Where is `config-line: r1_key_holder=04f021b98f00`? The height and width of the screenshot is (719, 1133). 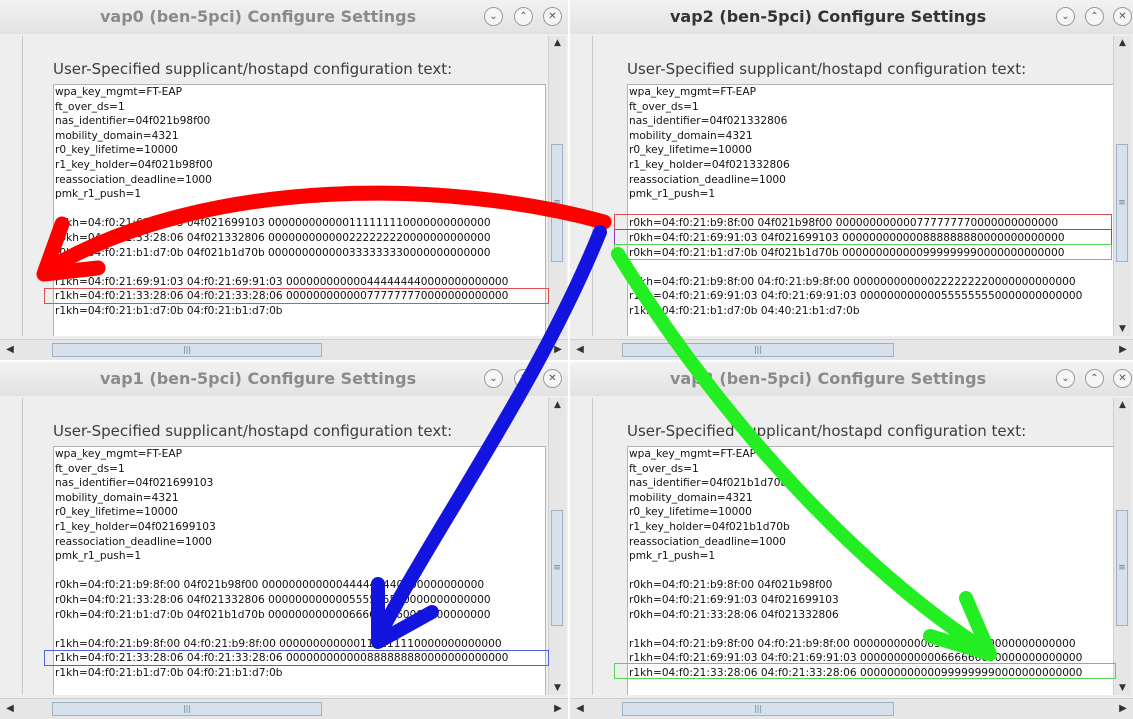
config-line: r1_key_holder=04f021b98f00 is located at coordinates (134, 164).